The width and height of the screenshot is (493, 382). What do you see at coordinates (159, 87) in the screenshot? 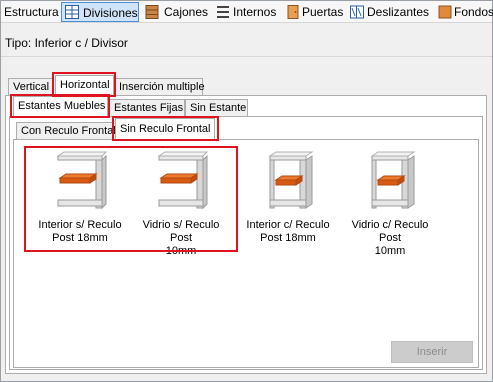
I see `tab-insercion-multiple: Inserción multiple` at bounding box center [159, 87].